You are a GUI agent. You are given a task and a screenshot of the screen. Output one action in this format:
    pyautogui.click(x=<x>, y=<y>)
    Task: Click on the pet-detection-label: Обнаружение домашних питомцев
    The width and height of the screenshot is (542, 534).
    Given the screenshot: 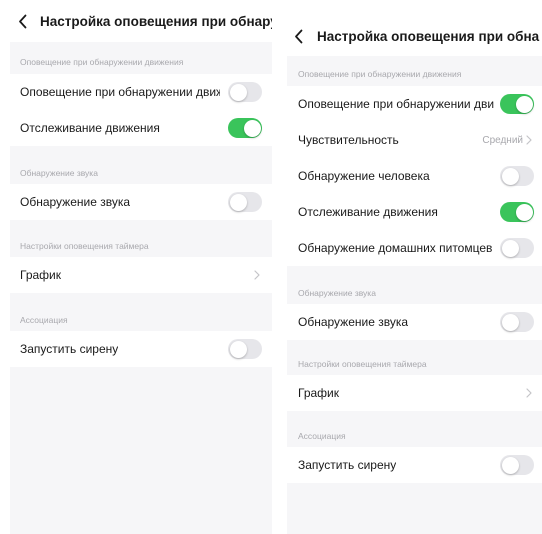 What is the action you would take?
    pyautogui.click(x=395, y=248)
    